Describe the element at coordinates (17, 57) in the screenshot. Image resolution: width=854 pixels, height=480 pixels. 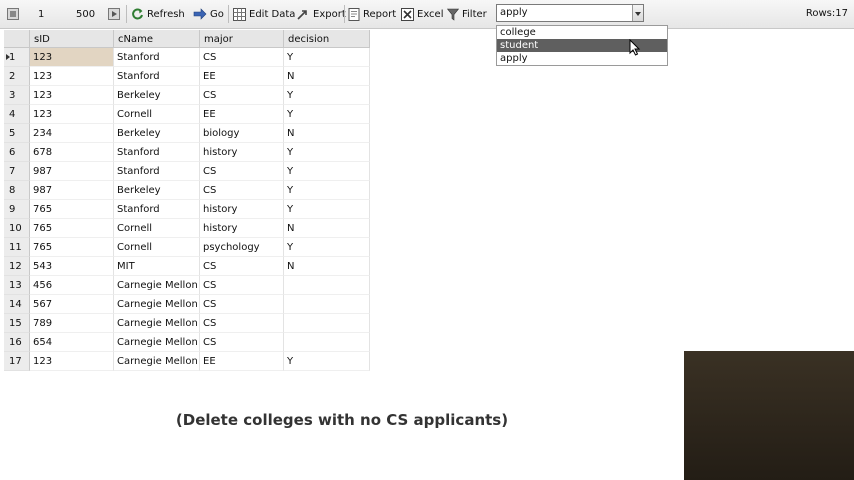
I see `row-header: 1` at that location.